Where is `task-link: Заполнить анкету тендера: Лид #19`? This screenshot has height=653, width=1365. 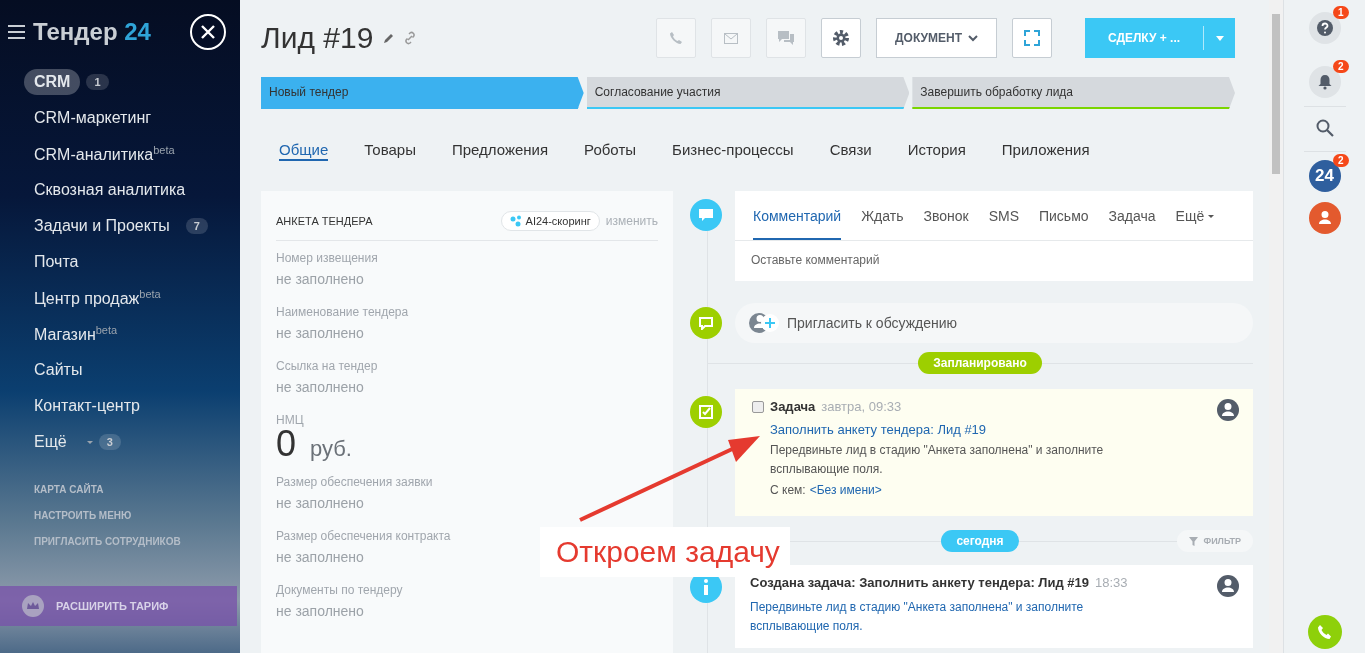 task-link: Заполнить анкету тендера: Лид #19 is located at coordinates (1004, 429).